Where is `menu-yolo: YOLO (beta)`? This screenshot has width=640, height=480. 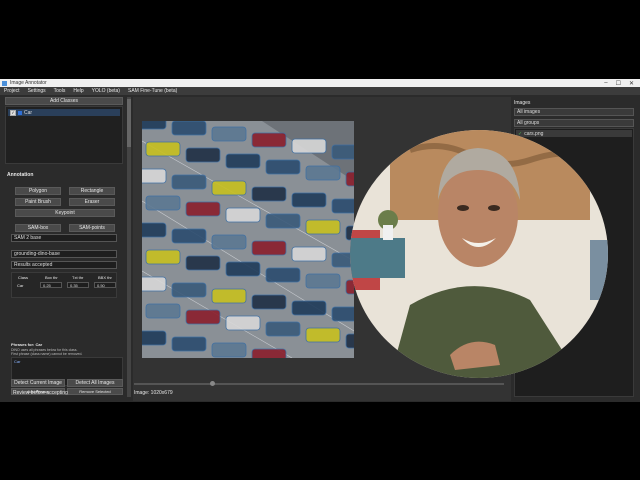
menu-yolo: YOLO (beta) is located at coordinates (106, 91).